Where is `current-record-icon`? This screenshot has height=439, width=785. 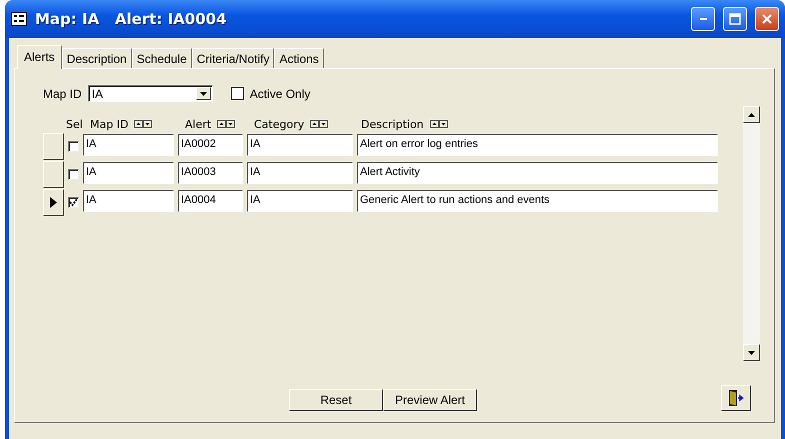 current-record-icon is located at coordinates (53, 202).